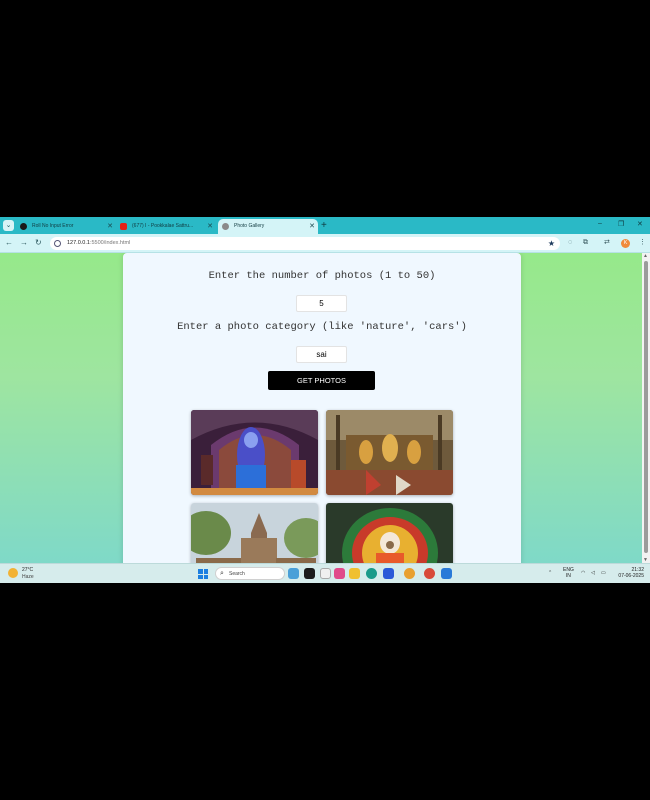 This screenshot has height=800, width=650. What do you see at coordinates (640, 224) in the screenshot?
I see `close-window-button: ✕` at bounding box center [640, 224].